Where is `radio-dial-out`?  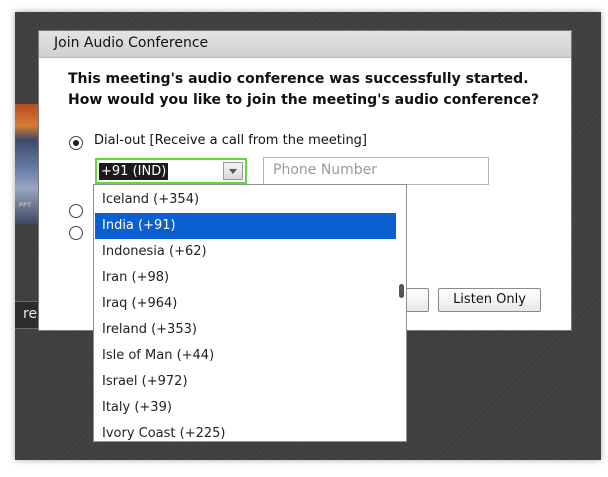 radio-dial-out is located at coordinates (76, 143).